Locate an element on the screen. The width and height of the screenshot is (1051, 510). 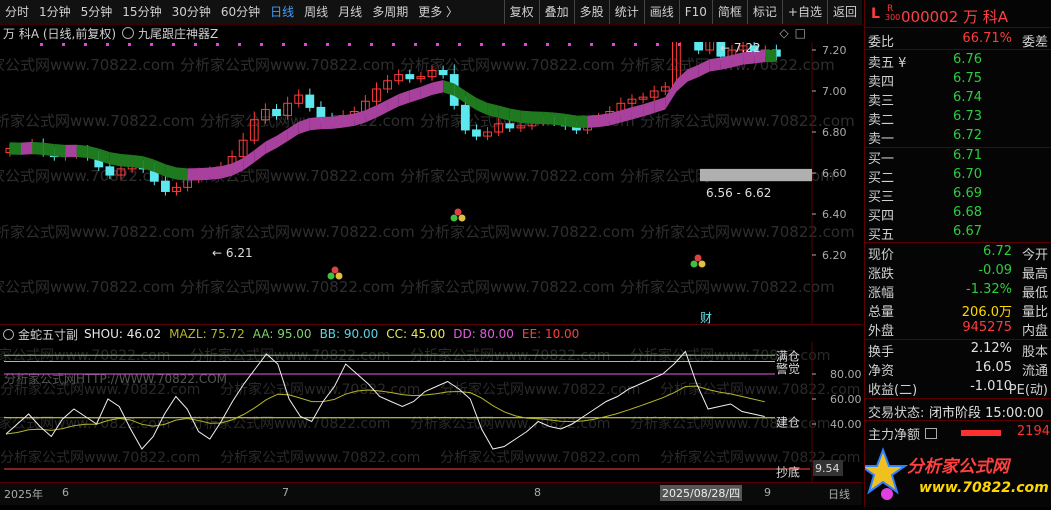
period-tab-10: 更多 〉 is located at coordinates (438, 12).